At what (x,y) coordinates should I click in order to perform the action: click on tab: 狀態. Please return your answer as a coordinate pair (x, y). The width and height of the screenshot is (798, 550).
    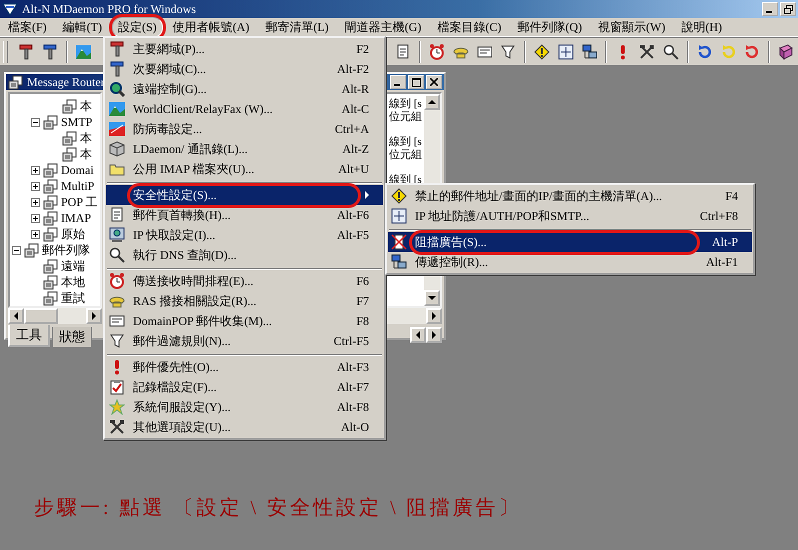
    Looking at the image, I should click on (72, 337).